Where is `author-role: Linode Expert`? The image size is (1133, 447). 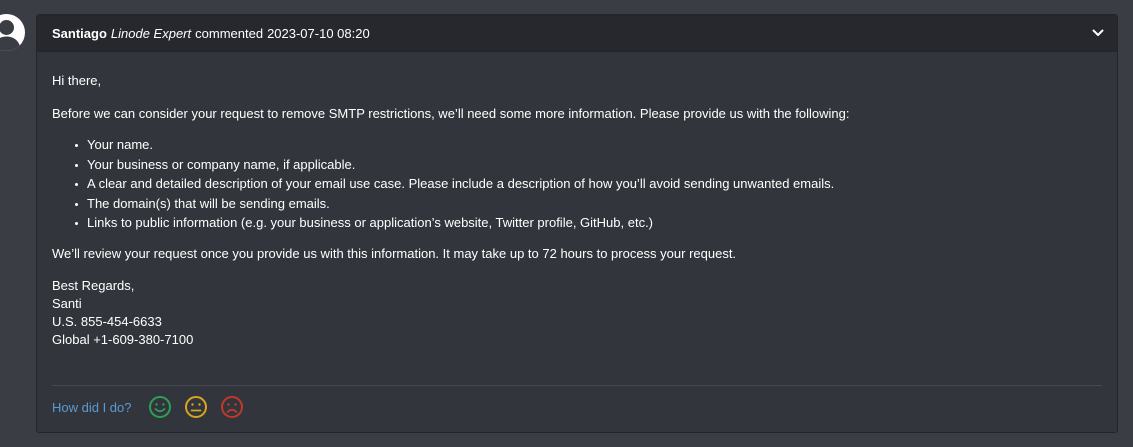 author-role: Linode Expert is located at coordinates (151, 33).